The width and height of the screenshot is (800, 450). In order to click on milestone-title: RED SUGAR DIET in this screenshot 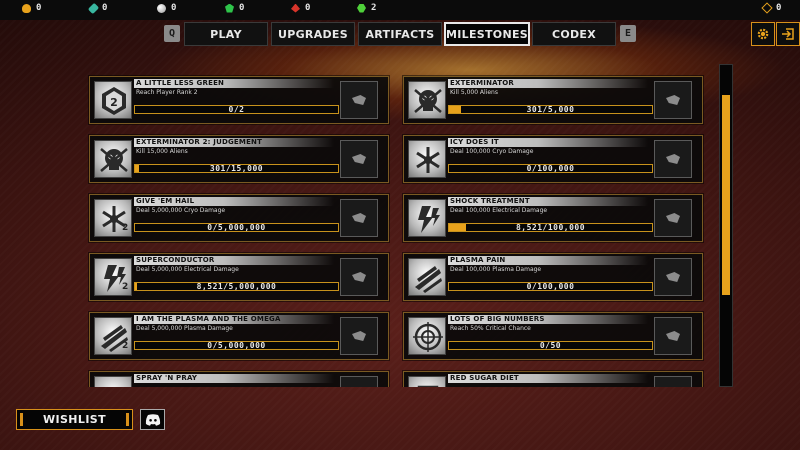, I will do `click(484, 378)`.